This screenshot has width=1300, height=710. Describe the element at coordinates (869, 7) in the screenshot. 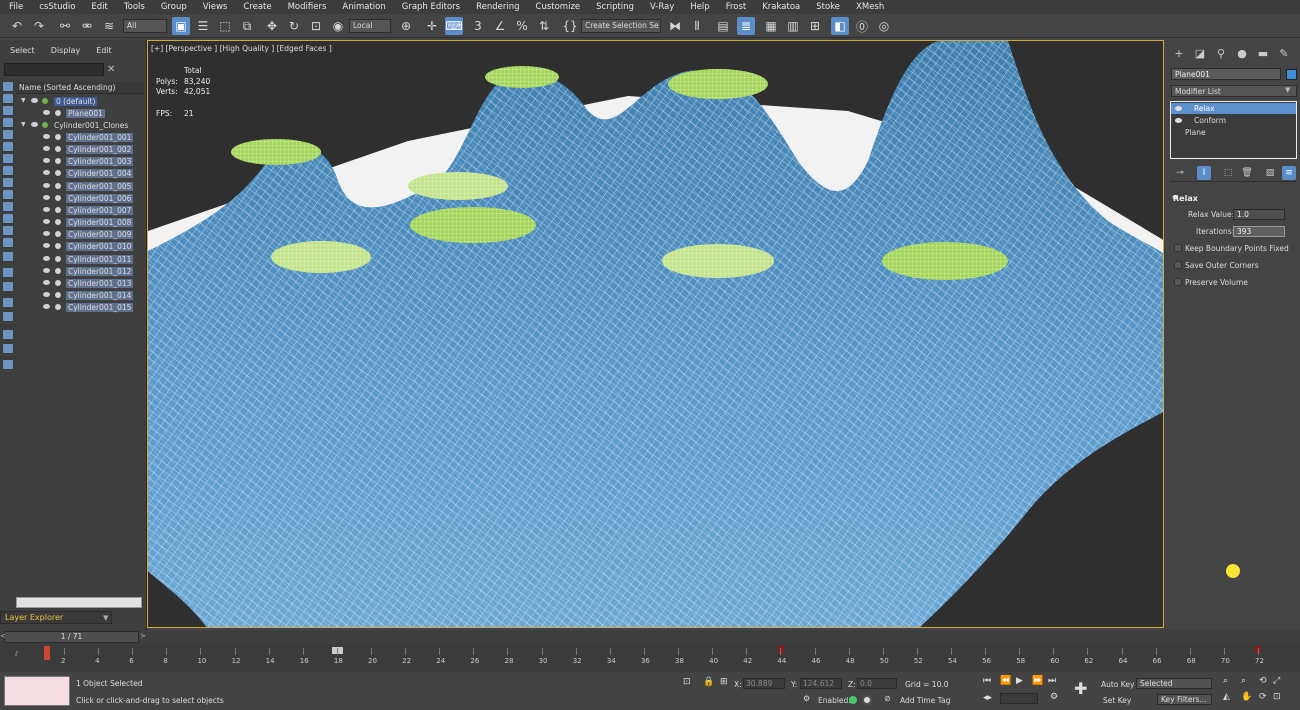

I see `menu-xmesh: XMesh` at that location.